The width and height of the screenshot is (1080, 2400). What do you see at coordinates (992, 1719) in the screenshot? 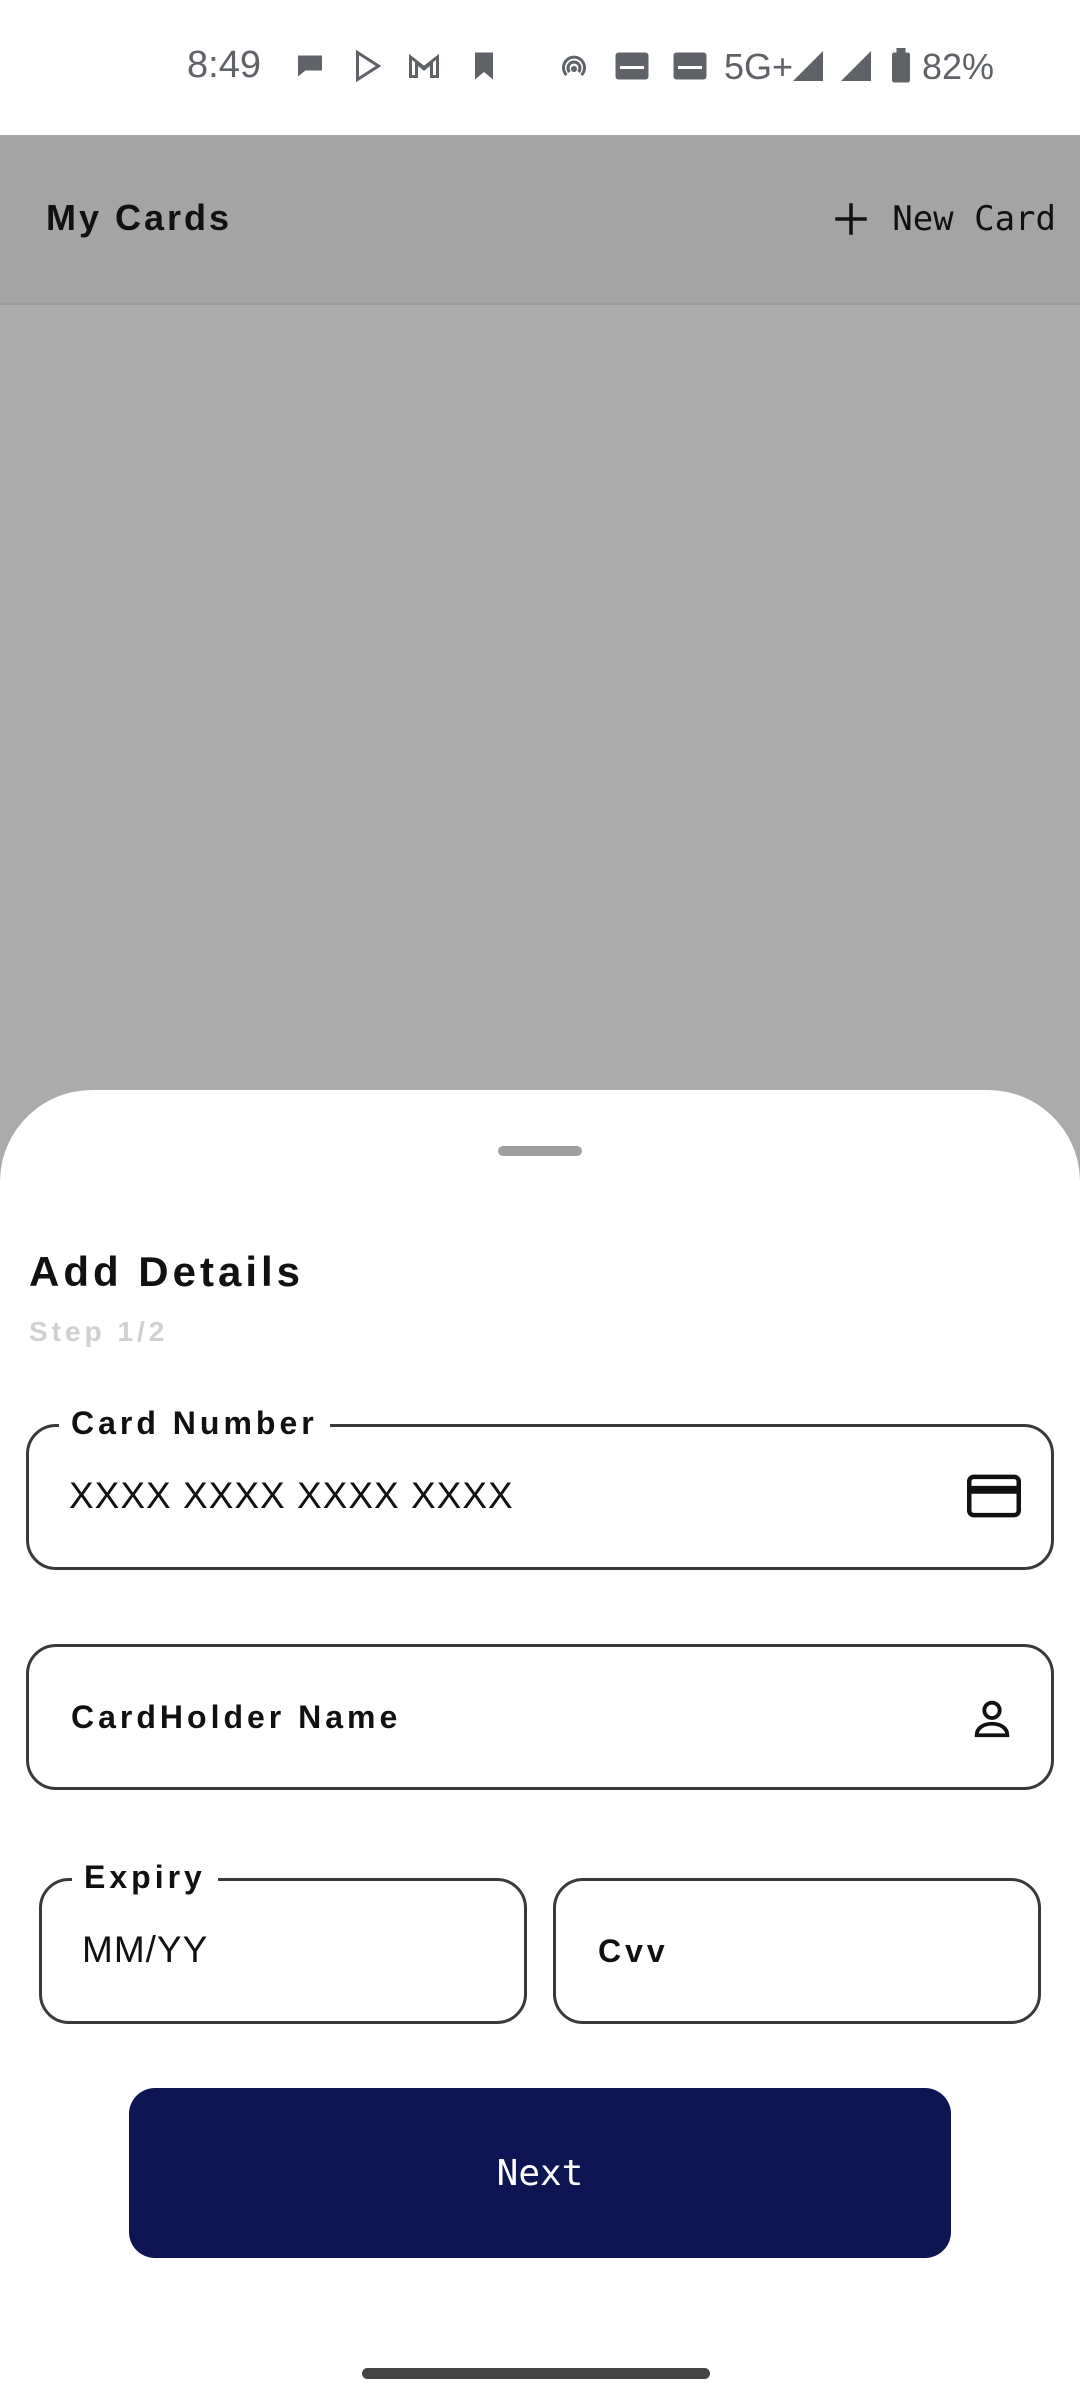
I see `person-icon` at bounding box center [992, 1719].